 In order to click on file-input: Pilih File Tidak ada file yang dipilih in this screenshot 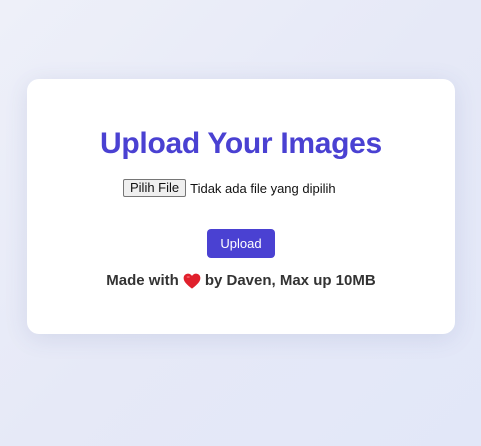, I will do `click(229, 188)`.